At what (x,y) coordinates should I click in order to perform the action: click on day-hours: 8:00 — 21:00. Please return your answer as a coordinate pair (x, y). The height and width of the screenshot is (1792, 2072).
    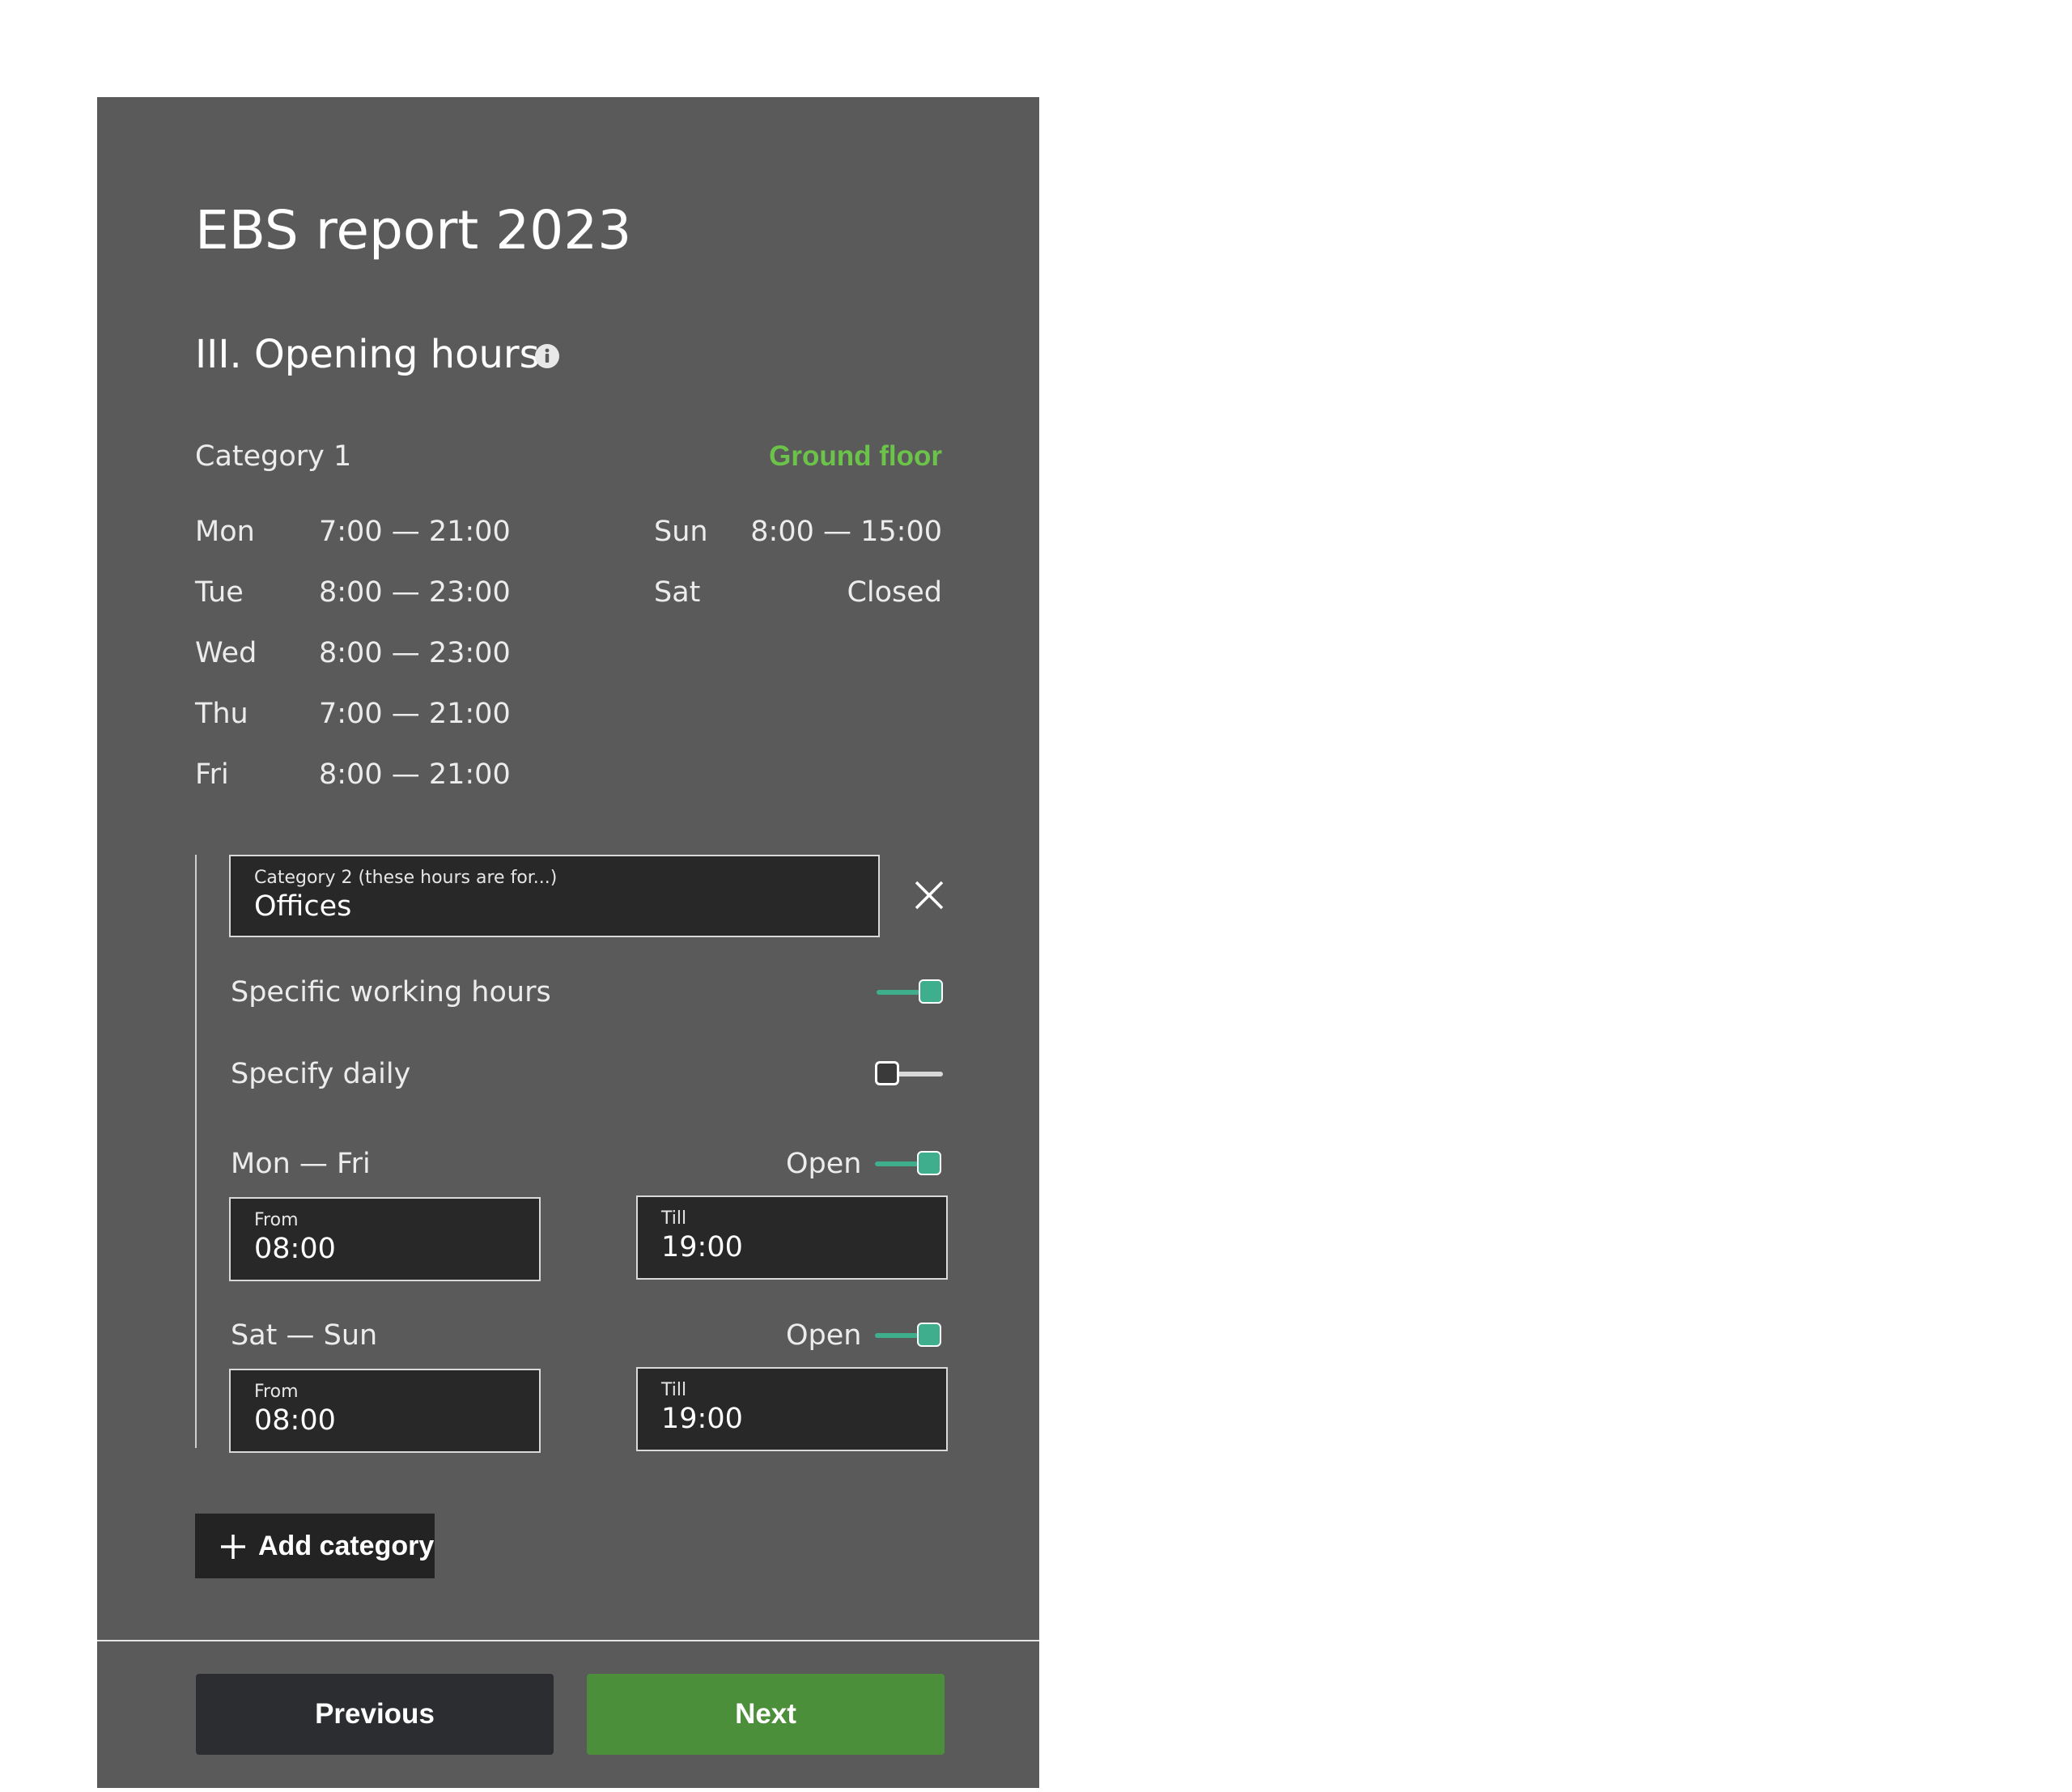
    Looking at the image, I should click on (415, 774).